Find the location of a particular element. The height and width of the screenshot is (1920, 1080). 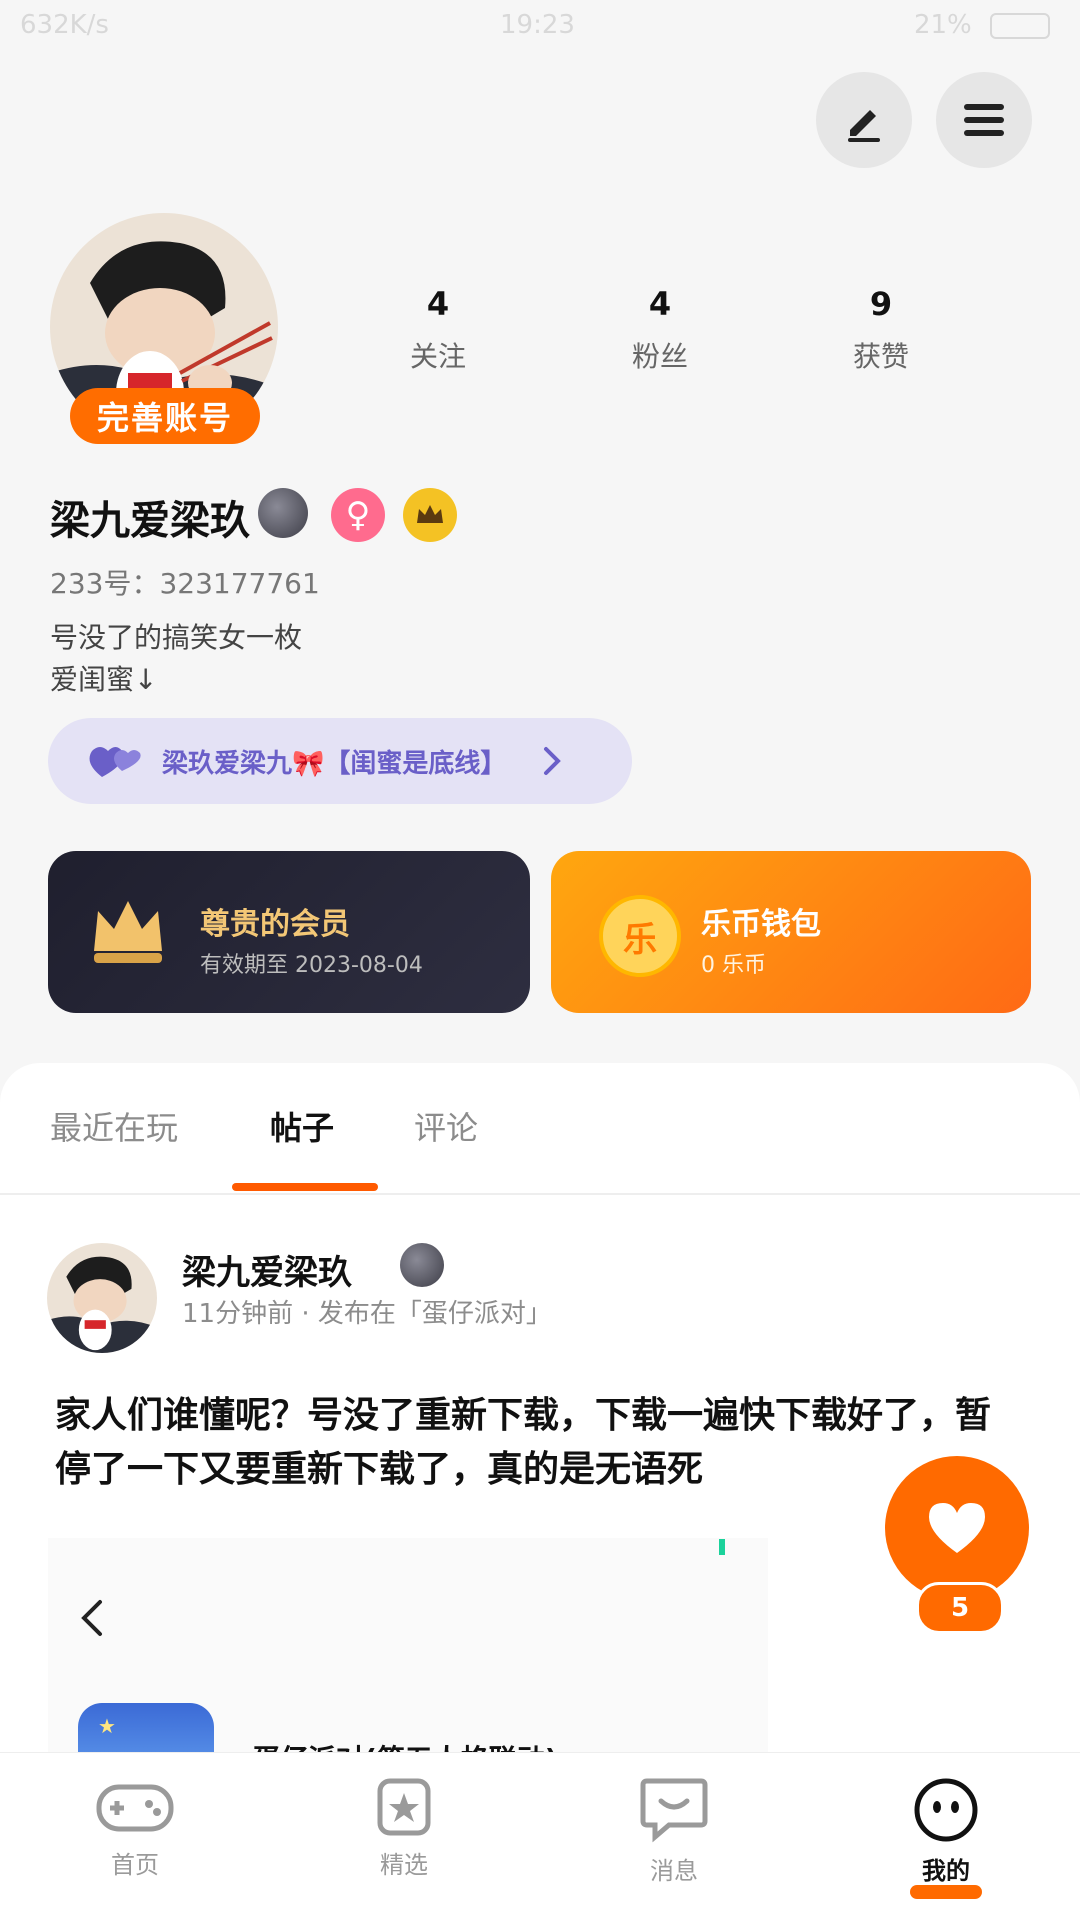

like-button is located at coordinates (957, 1528).